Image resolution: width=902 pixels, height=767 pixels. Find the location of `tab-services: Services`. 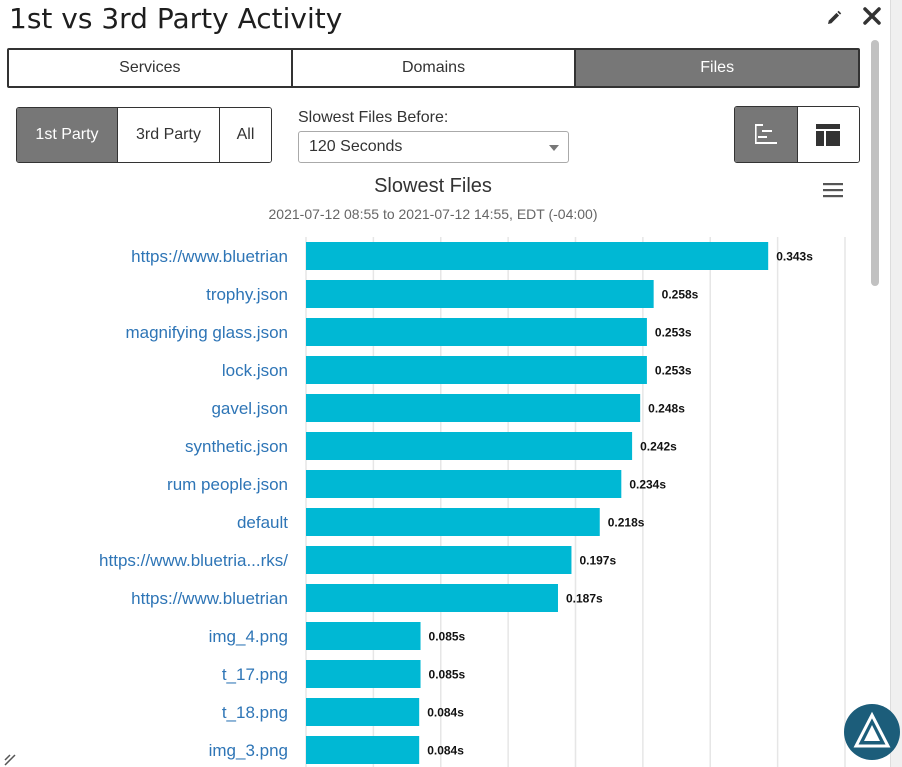

tab-services: Services is located at coordinates (151, 68).